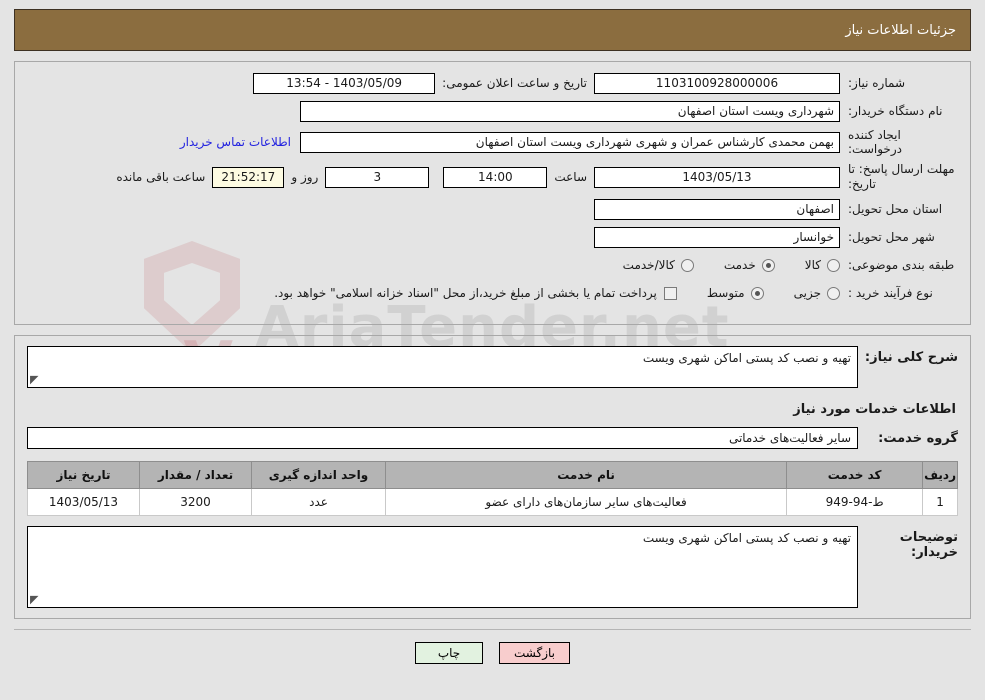  Describe the element at coordinates (911, 357) in the screenshot. I see `summary-label: شرح کلی نیاز:` at that location.